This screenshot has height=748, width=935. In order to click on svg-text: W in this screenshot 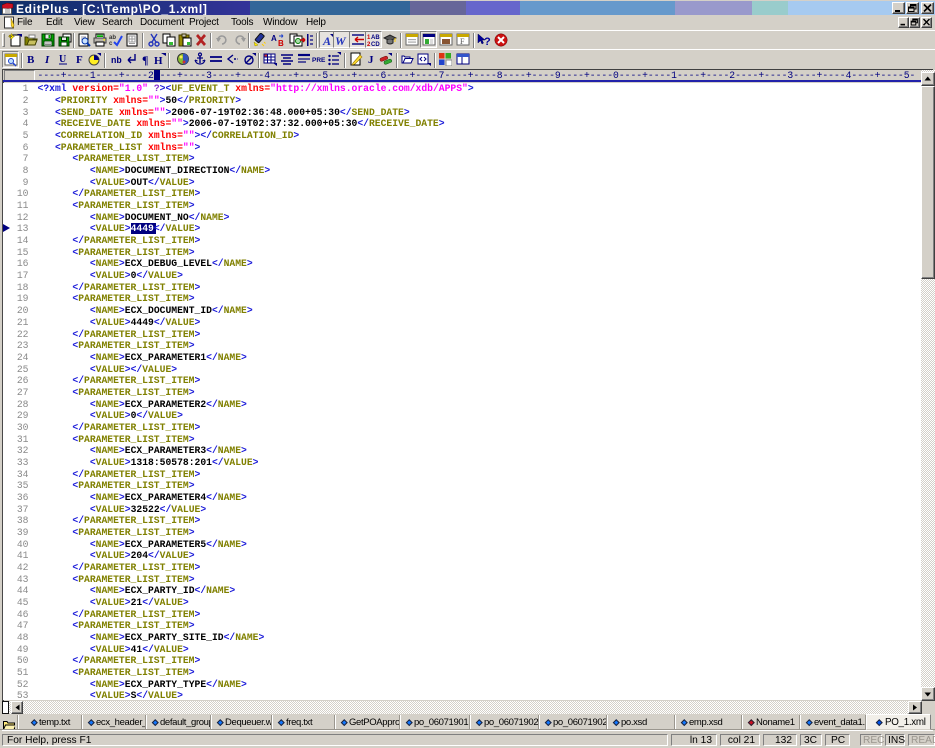, I will do `click(341, 40)`.